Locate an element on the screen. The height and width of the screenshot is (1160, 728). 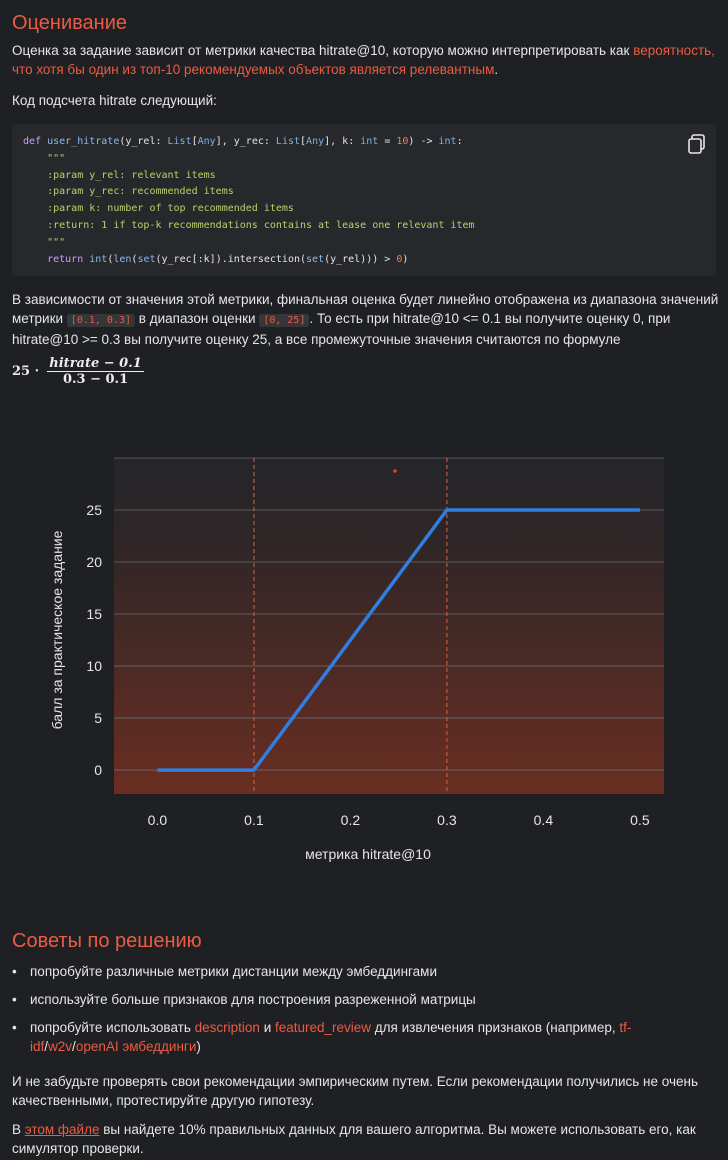
w2v-link: w2v is located at coordinates (60, 1046).